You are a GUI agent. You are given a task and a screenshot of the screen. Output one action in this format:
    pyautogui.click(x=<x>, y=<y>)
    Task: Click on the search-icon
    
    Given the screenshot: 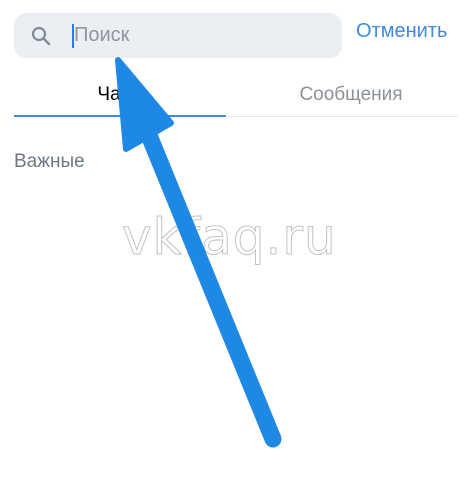 What is the action you would take?
    pyautogui.click(x=41, y=36)
    